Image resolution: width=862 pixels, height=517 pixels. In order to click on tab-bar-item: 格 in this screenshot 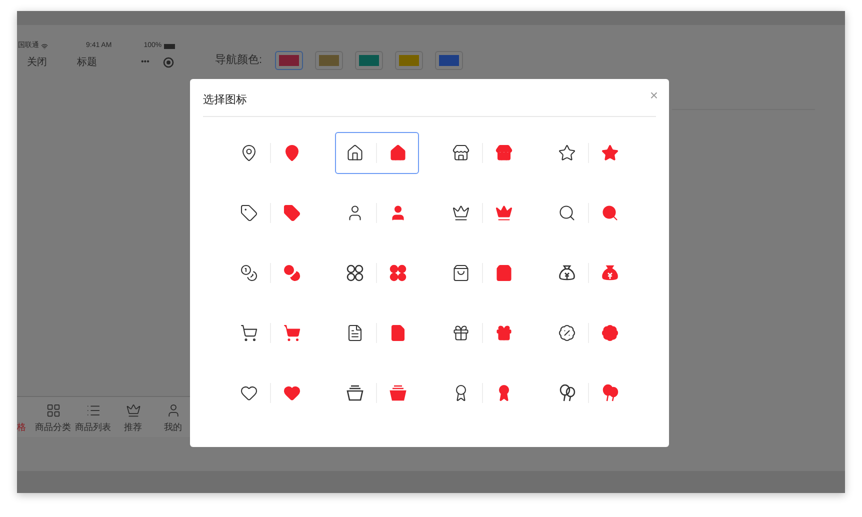, I will do `click(25, 417)`.